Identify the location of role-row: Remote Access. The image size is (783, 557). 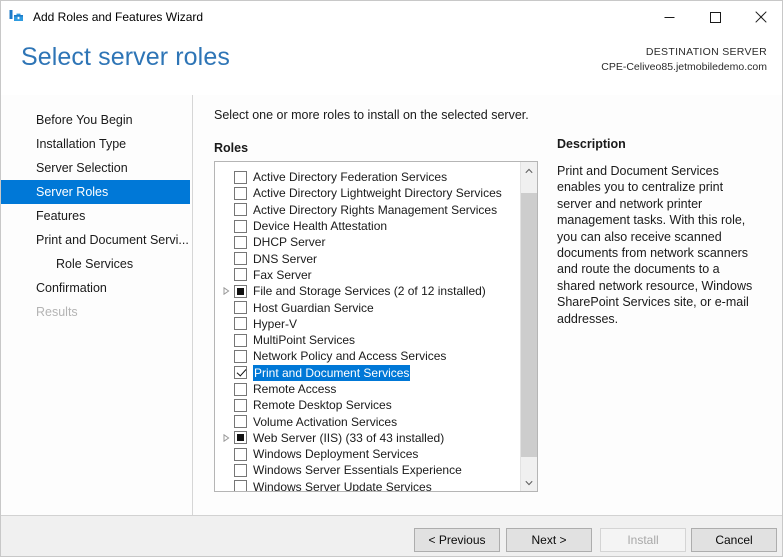
(367, 389).